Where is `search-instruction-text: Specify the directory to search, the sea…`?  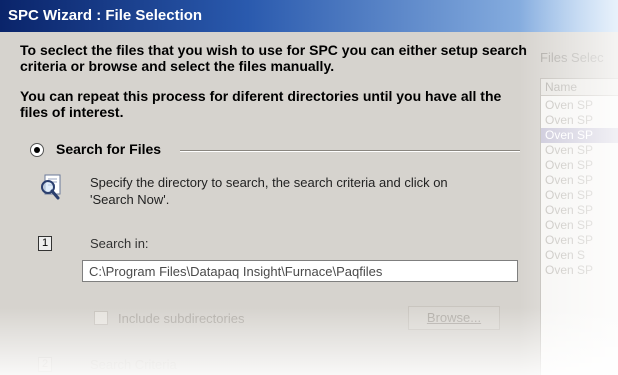 search-instruction-text: Specify the directory to search, the sea… is located at coordinates (269, 191).